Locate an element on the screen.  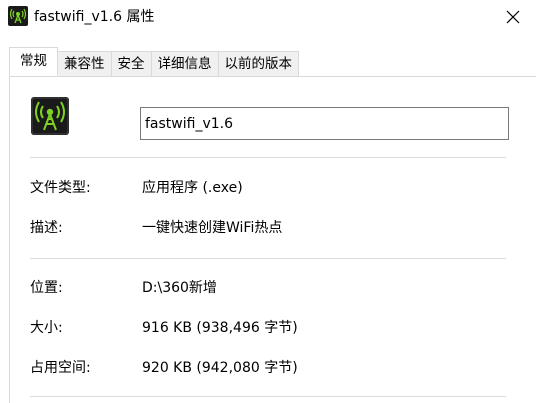
size-label: 大小: is located at coordinates (46, 328).